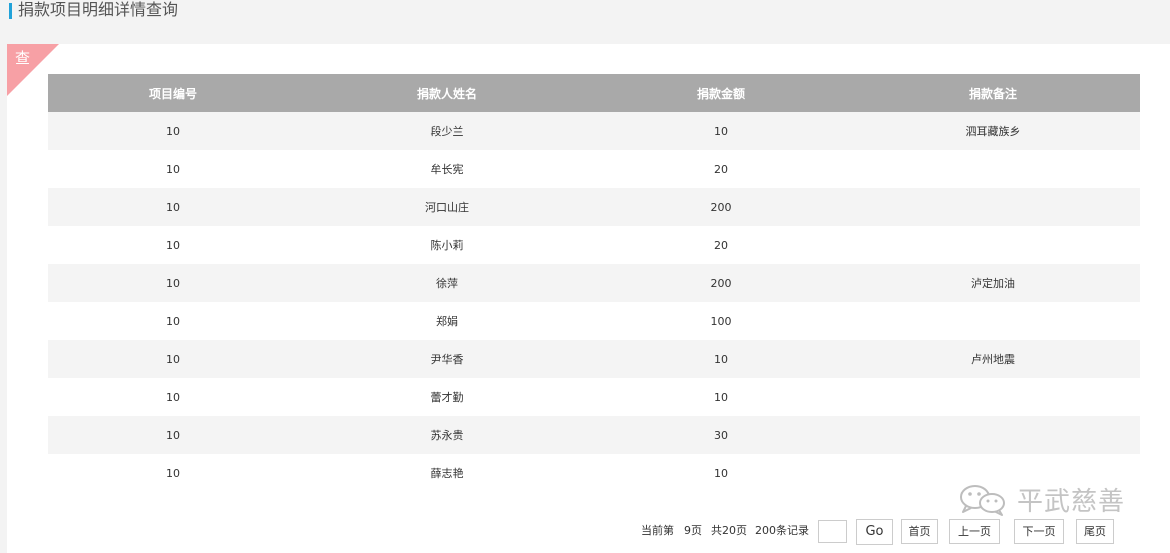 This screenshot has width=1170, height=553. I want to click on table-row: 10 蕾才勤 10, so click(594, 397).